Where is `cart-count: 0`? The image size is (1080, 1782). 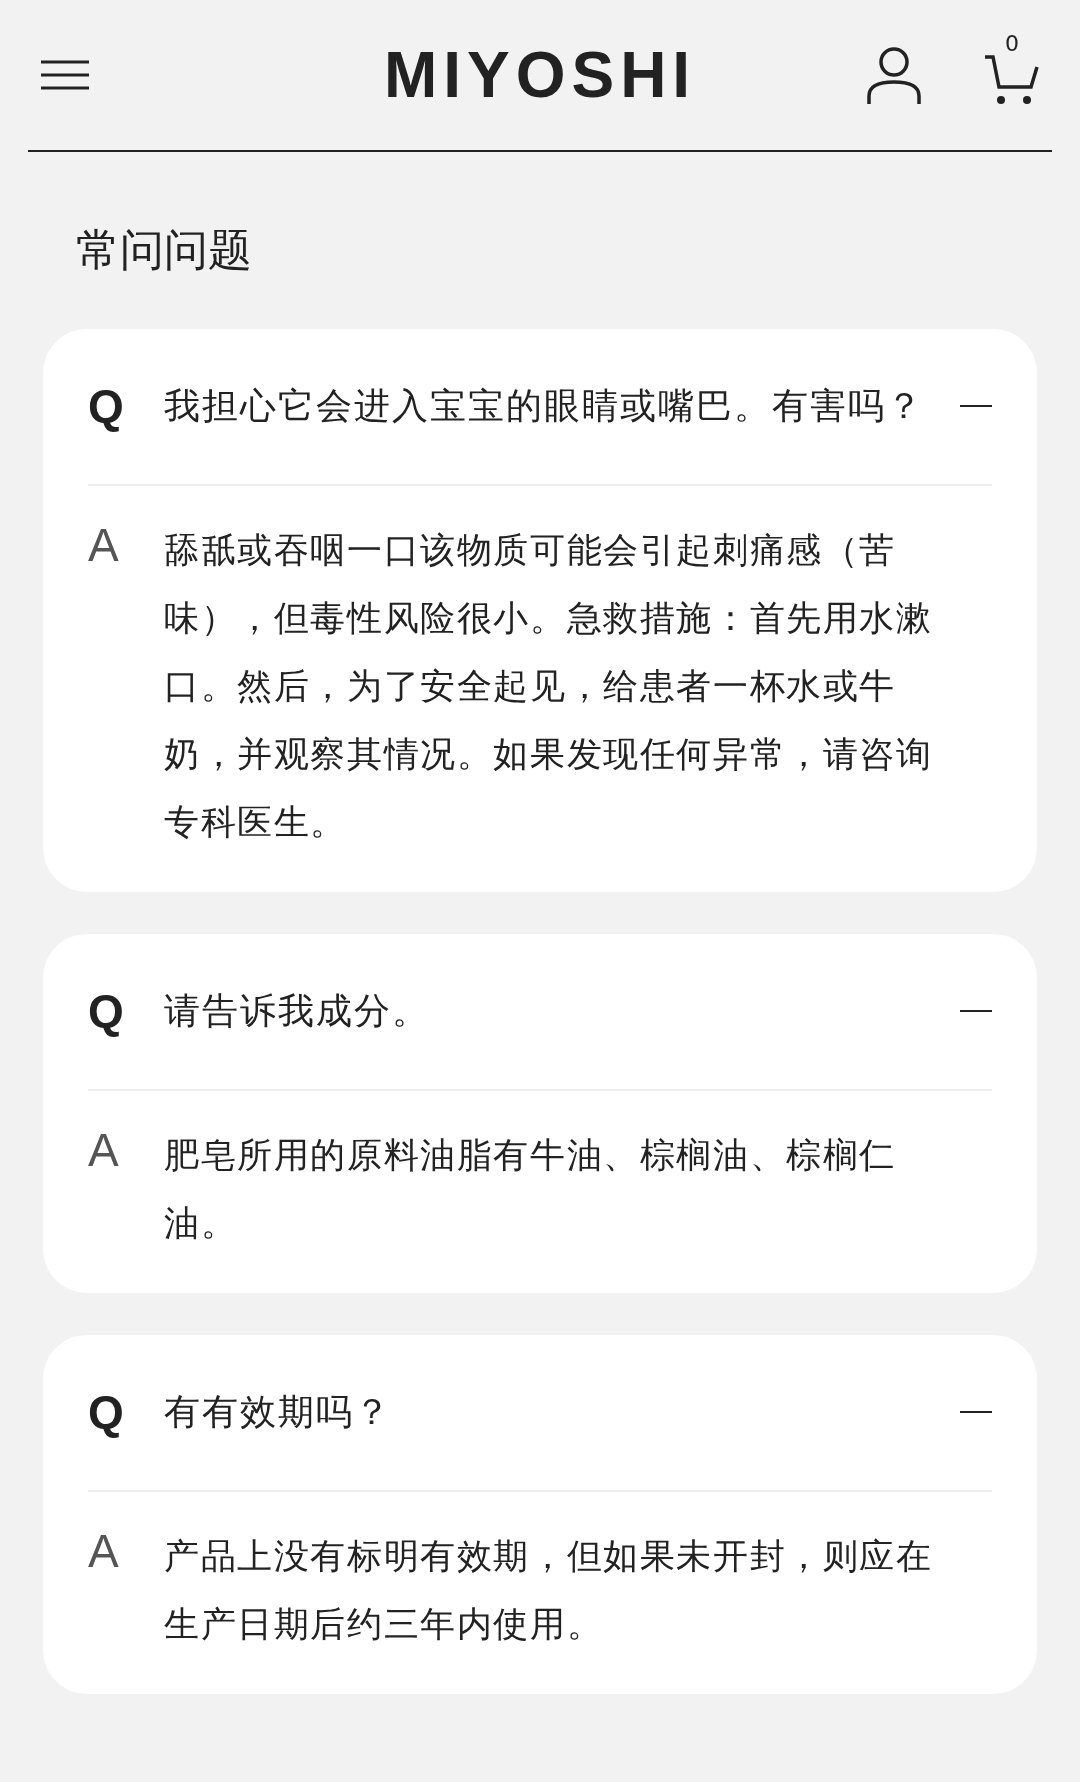
cart-count: 0 is located at coordinates (1012, 43).